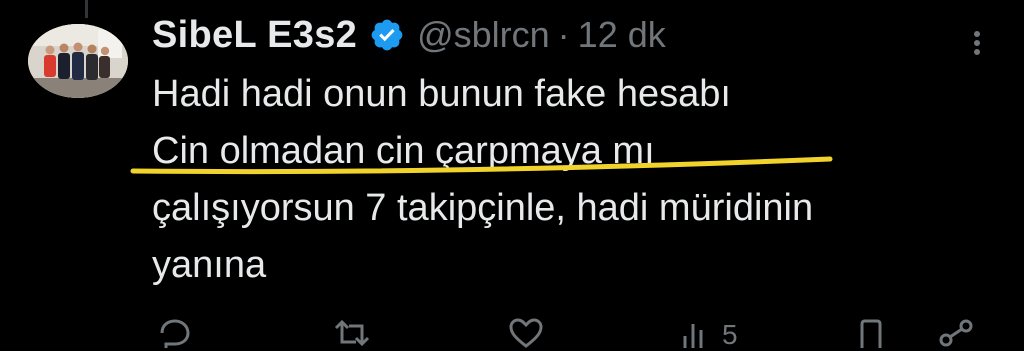  Describe the element at coordinates (209, 265) in the screenshot. I see `tweet-text-line: yanına` at that location.